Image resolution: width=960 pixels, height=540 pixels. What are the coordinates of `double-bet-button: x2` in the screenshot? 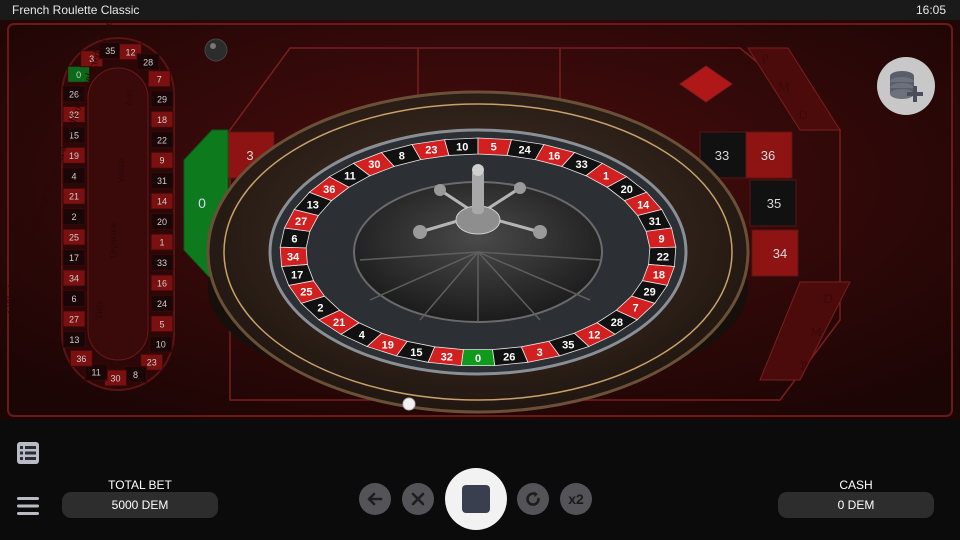 It's located at (576, 499).